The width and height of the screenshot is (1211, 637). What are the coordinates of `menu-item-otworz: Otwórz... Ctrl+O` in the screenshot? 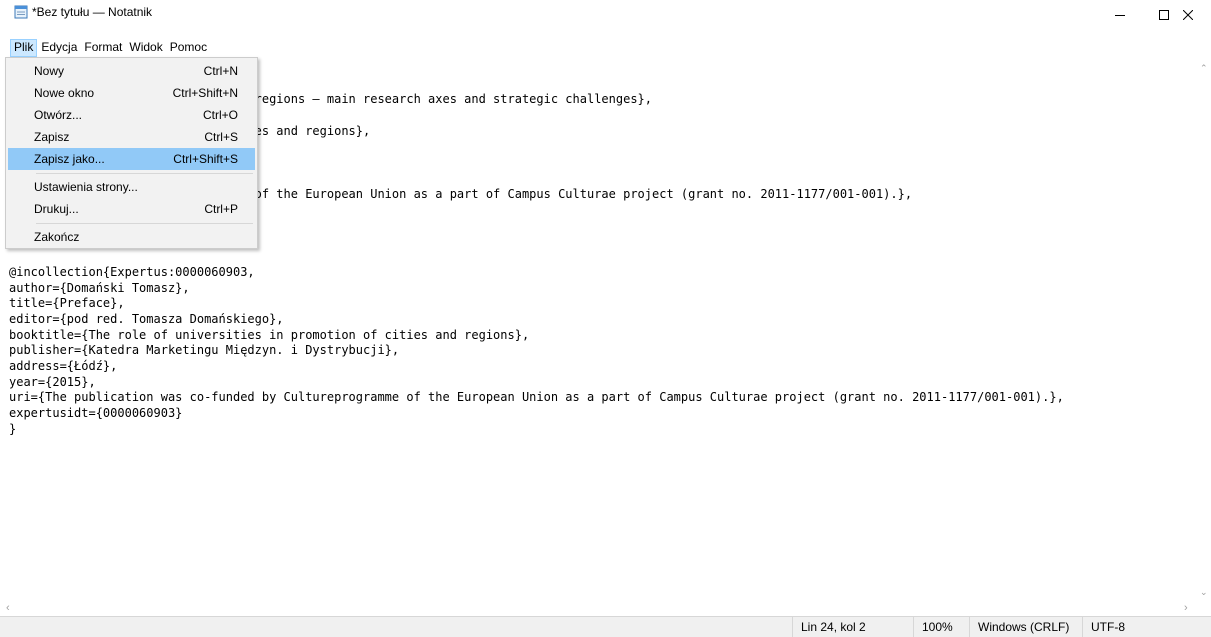 It's located at (131, 115).